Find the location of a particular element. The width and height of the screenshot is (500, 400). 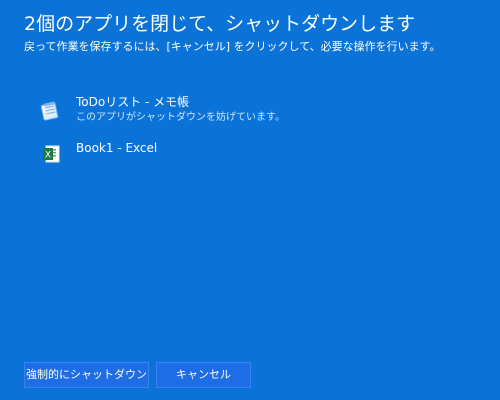

app-item-notepad: ToDoリスト - メモ帳 このアプリがシャットダウンを妨げています。 is located at coordinates (250, 111).